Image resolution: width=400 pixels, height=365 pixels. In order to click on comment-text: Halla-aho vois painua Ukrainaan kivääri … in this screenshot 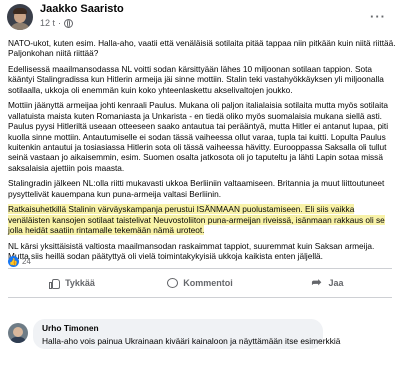, I will do `click(191, 341)`.